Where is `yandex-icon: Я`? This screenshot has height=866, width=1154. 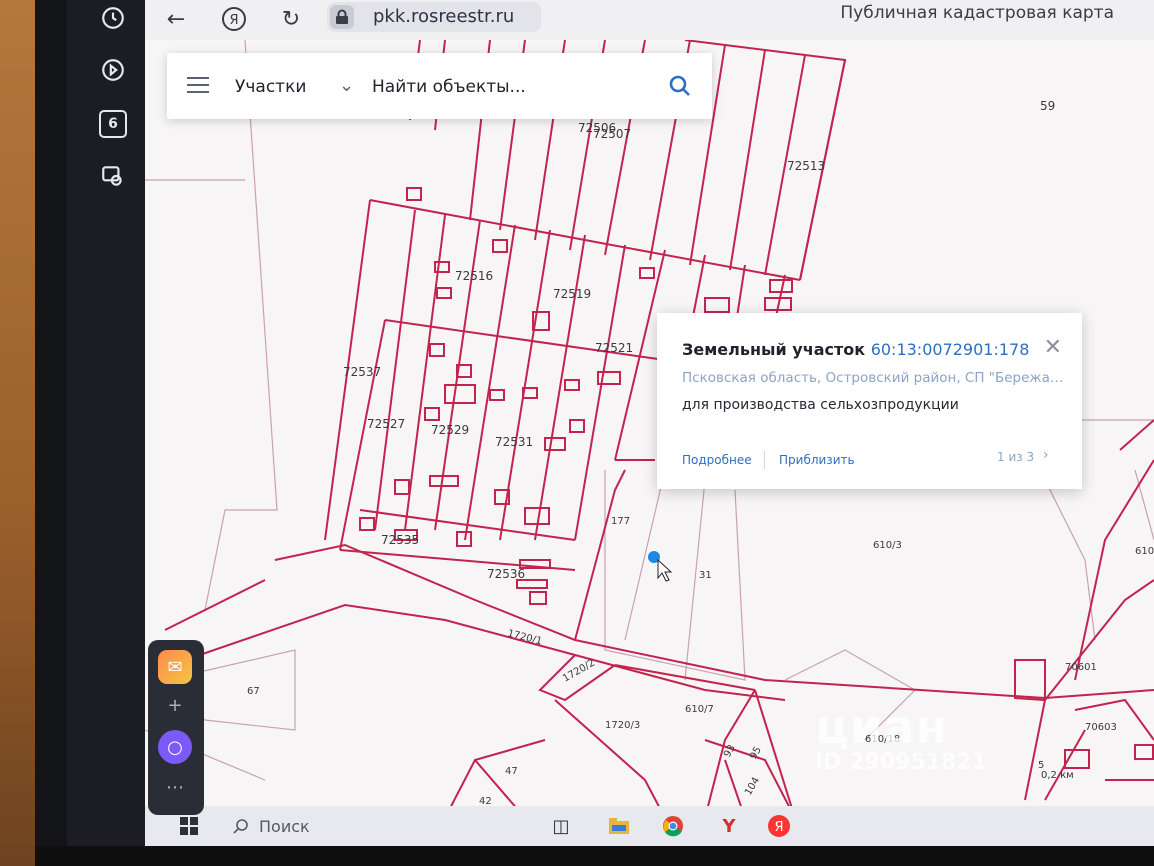 yandex-icon: Я is located at coordinates (234, 19).